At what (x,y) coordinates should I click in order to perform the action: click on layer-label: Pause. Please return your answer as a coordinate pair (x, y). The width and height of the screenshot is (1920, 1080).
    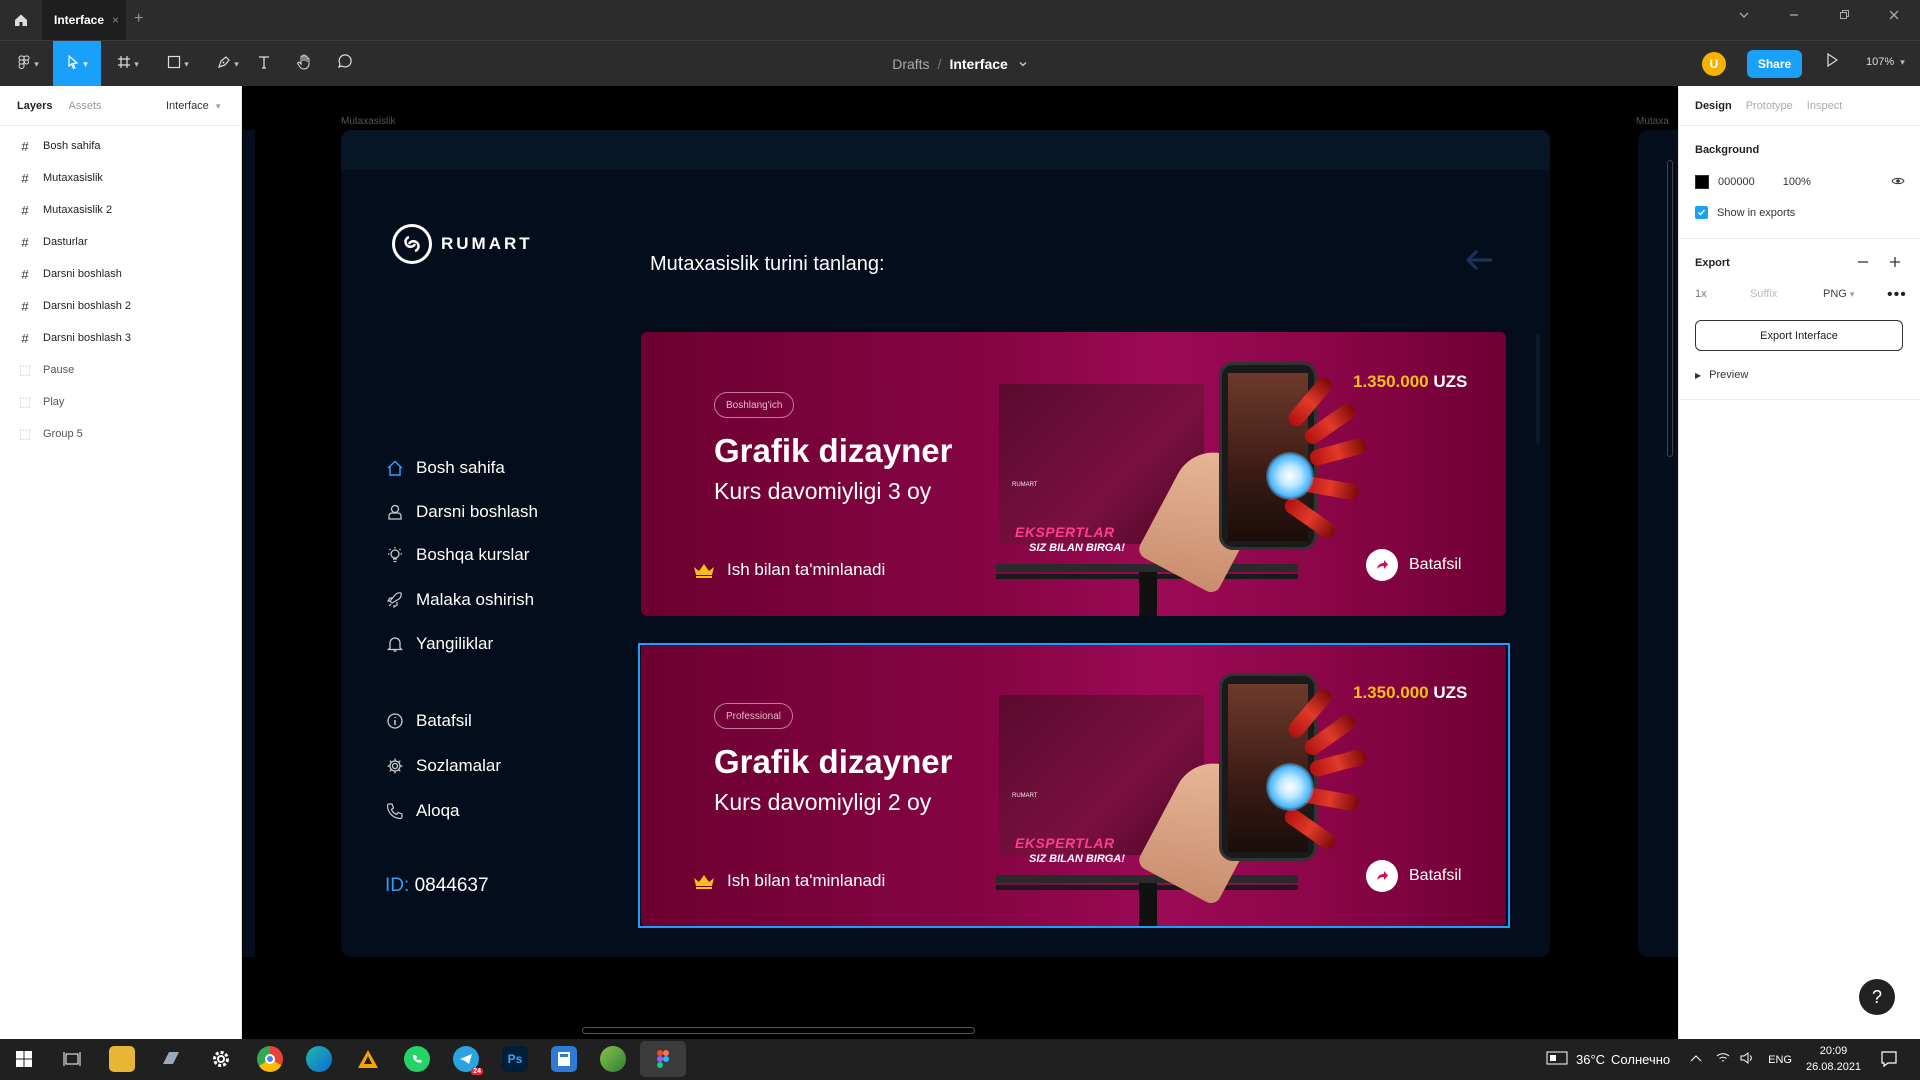
    Looking at the image, I should click on (59, 370).